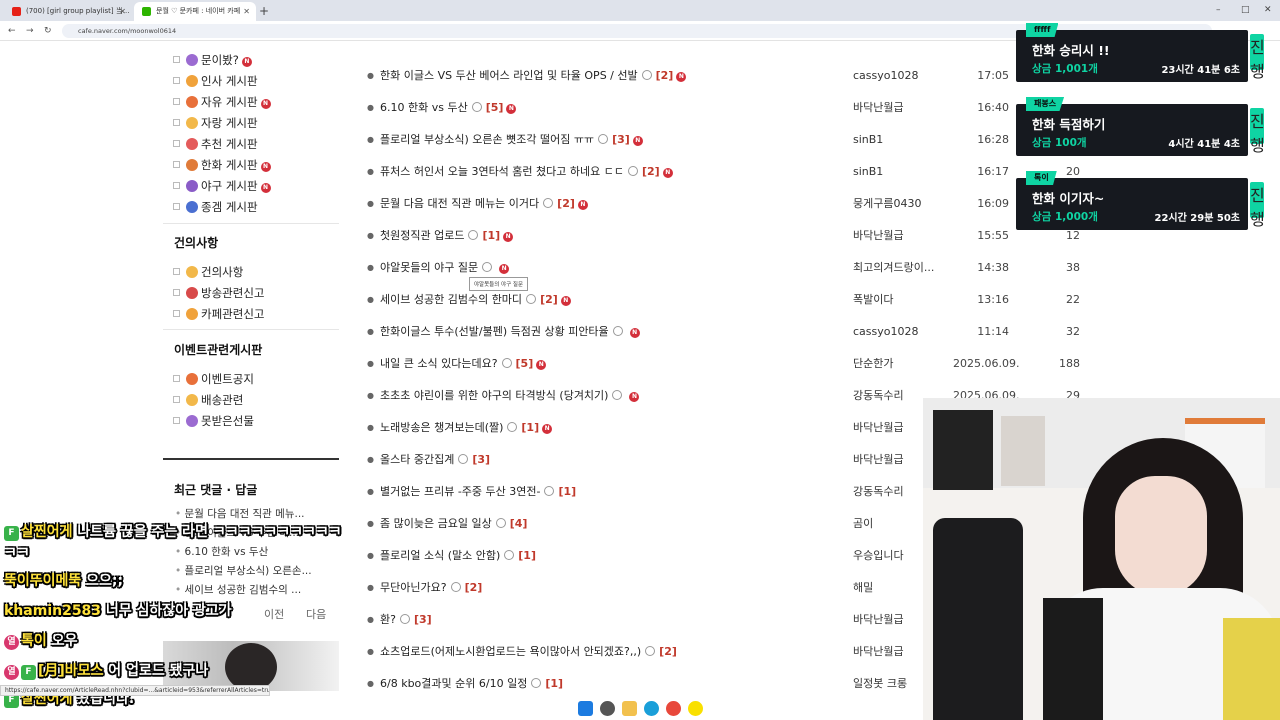  What do you see at coordinates (255, 102) in the screenshot?
I see `menu-item: 자유 게시판 N` at bounding box center [255, 102].